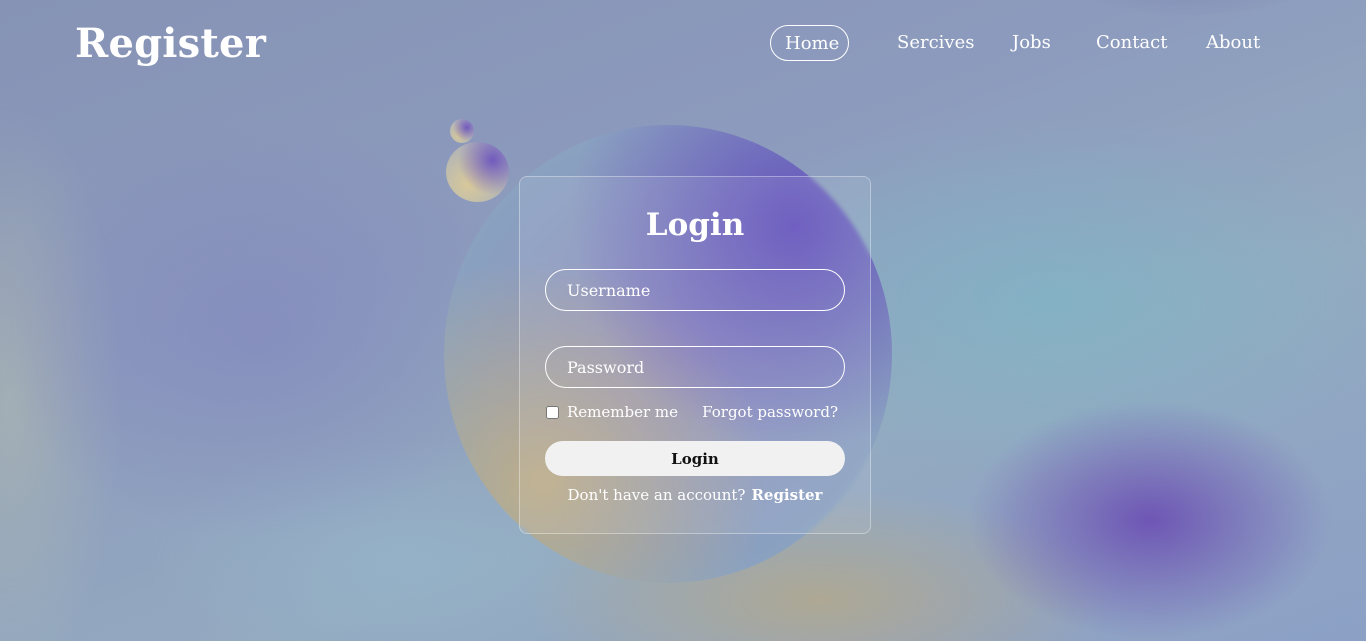 This screenshot has height=641, width=1366. I want to click on background-sphere-small, so click(477, 172).